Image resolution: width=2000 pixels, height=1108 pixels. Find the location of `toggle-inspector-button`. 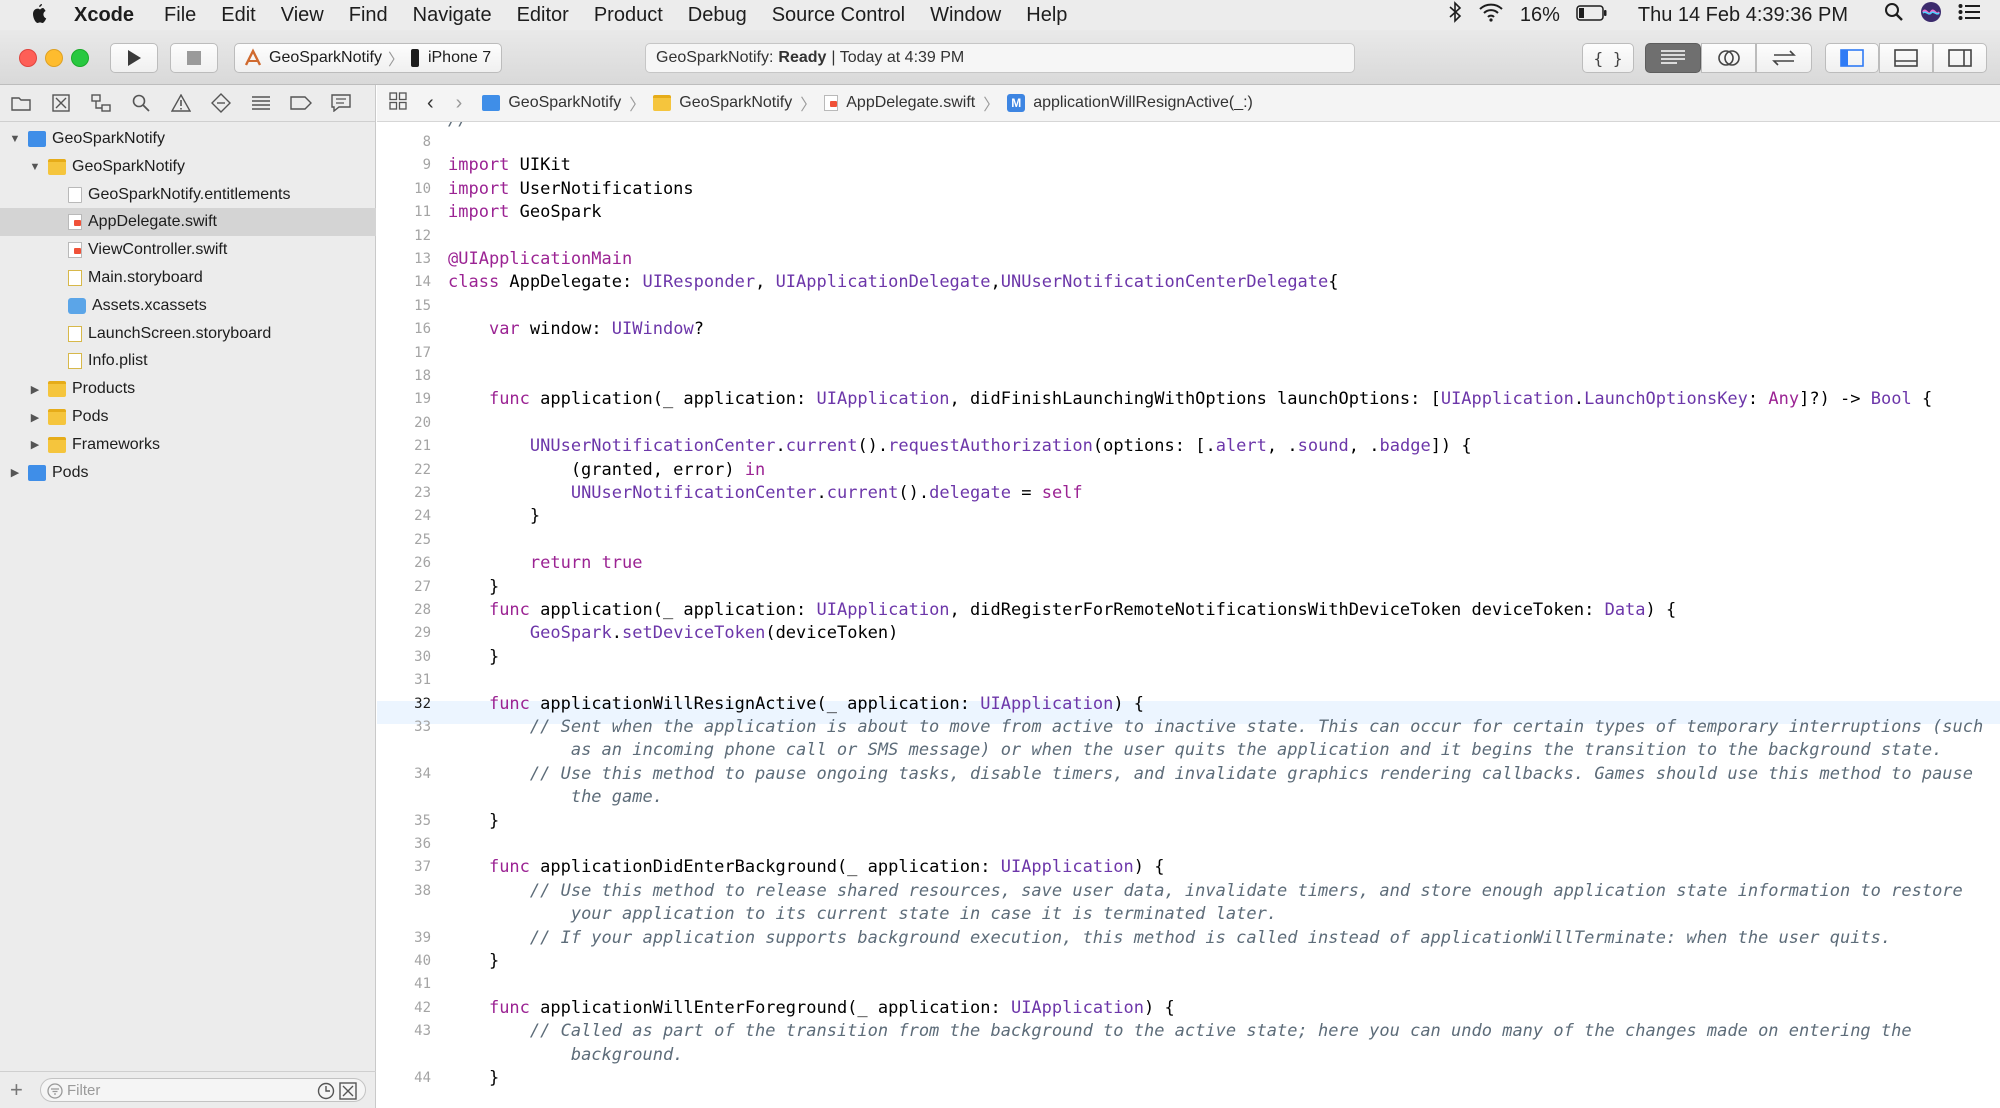

toggle-inspector-button is located at coordinates (1960, 58).